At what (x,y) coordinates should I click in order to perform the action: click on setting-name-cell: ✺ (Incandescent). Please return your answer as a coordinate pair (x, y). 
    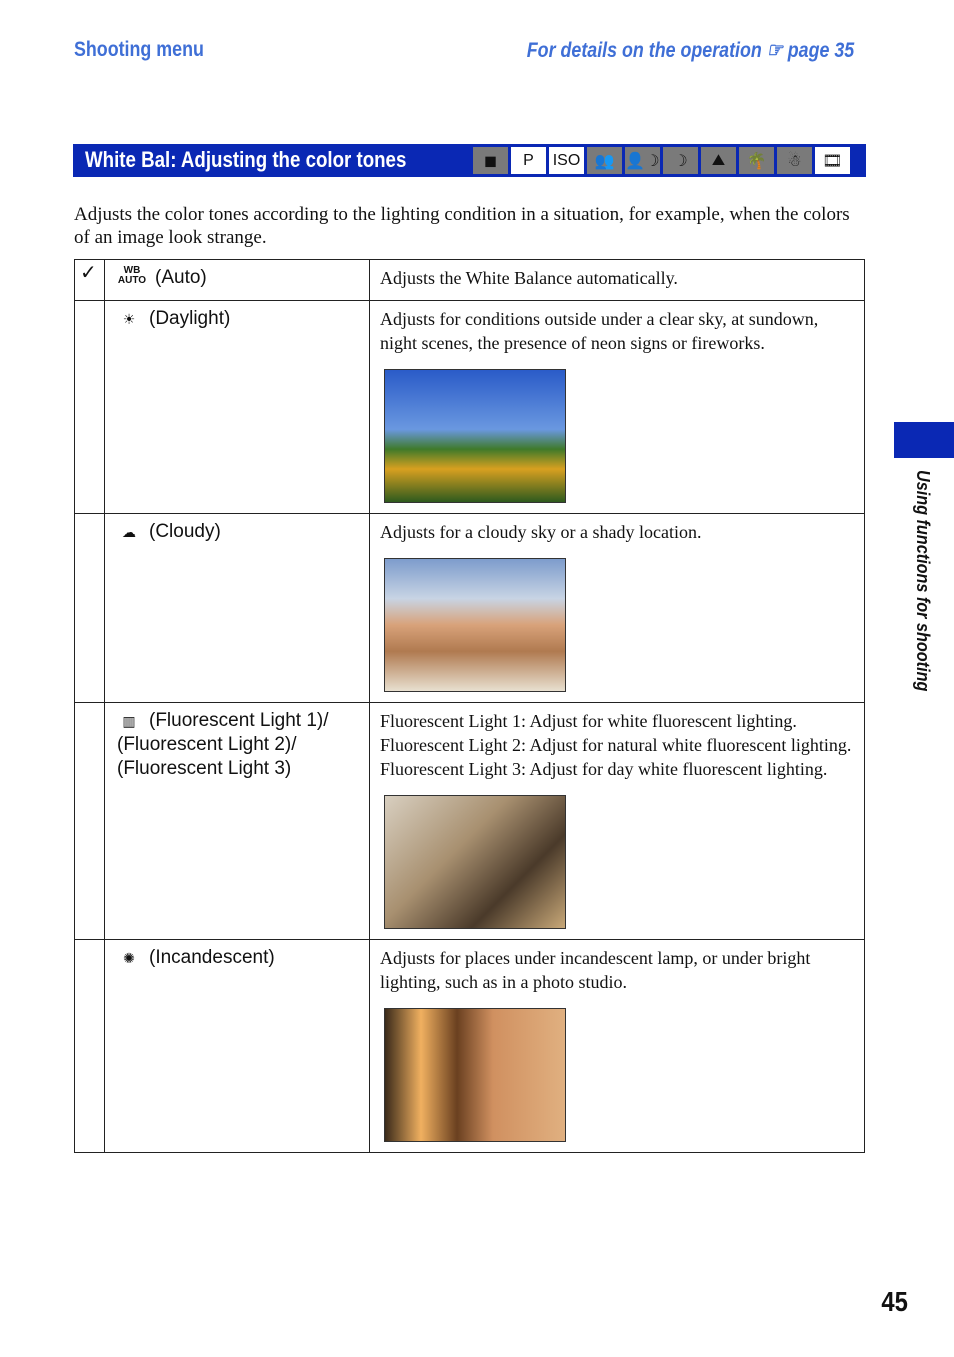
    Looking at the image, I should click on (237, 1046).